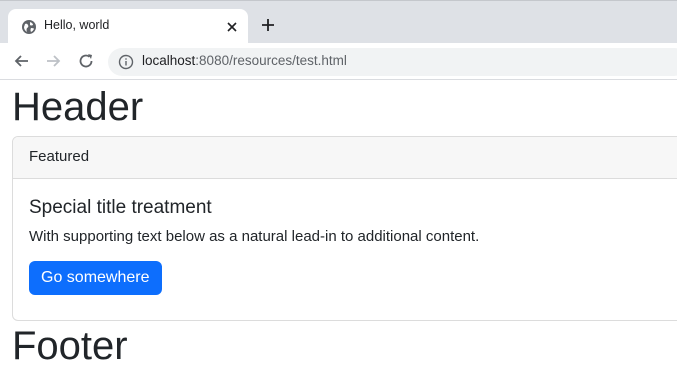 This screenshot has height=374, width=677. Describe the element at coordinates (128, 27) in the screenshot. I see `browser-tab: Hello, world` at that location.